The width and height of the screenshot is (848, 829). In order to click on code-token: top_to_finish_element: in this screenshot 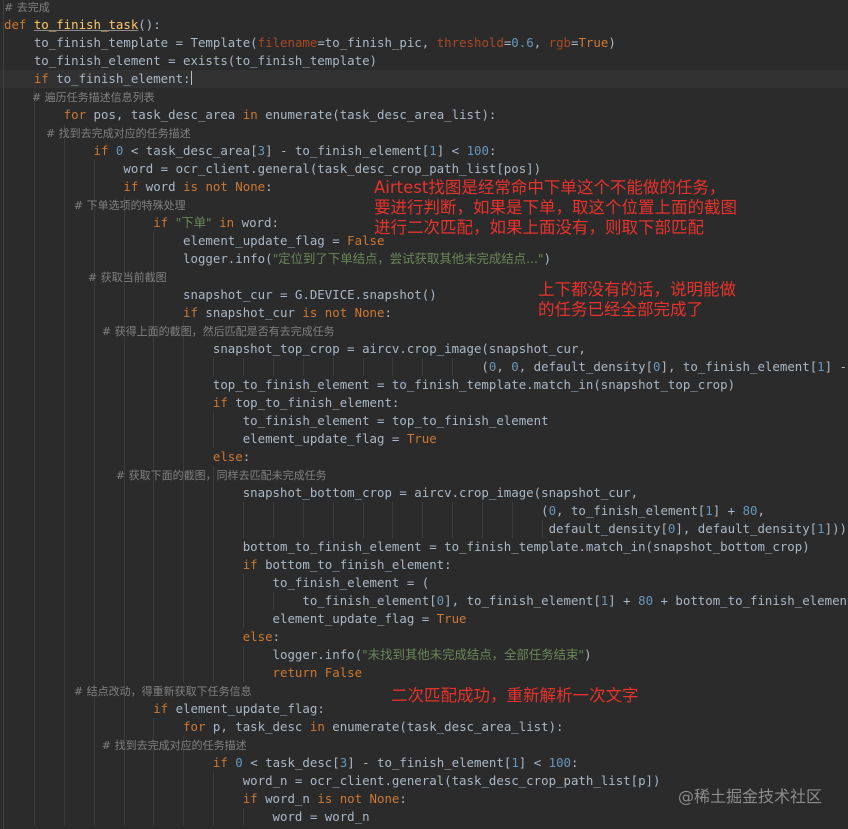, I will do `click(317, 402)`.